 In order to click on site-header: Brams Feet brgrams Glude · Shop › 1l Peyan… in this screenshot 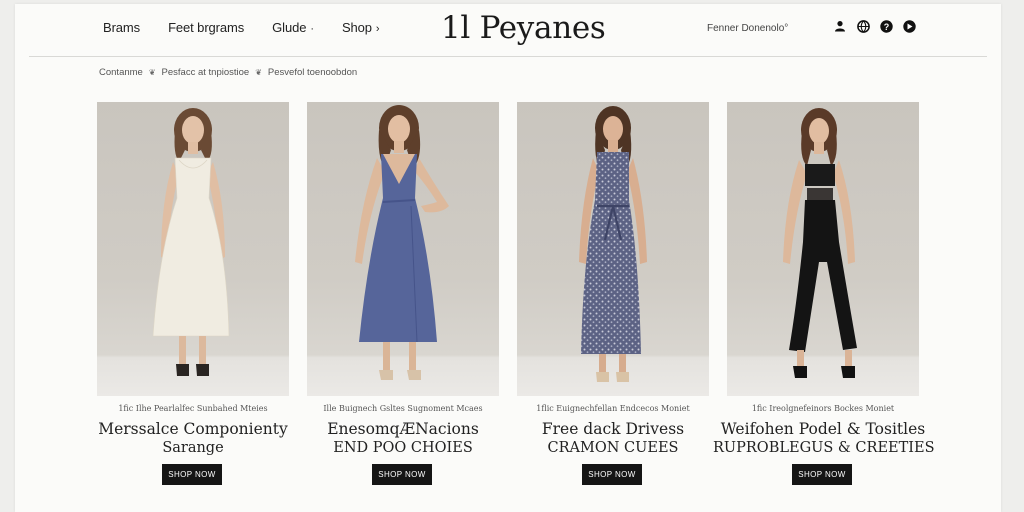, I will do `click(508, 30)`.